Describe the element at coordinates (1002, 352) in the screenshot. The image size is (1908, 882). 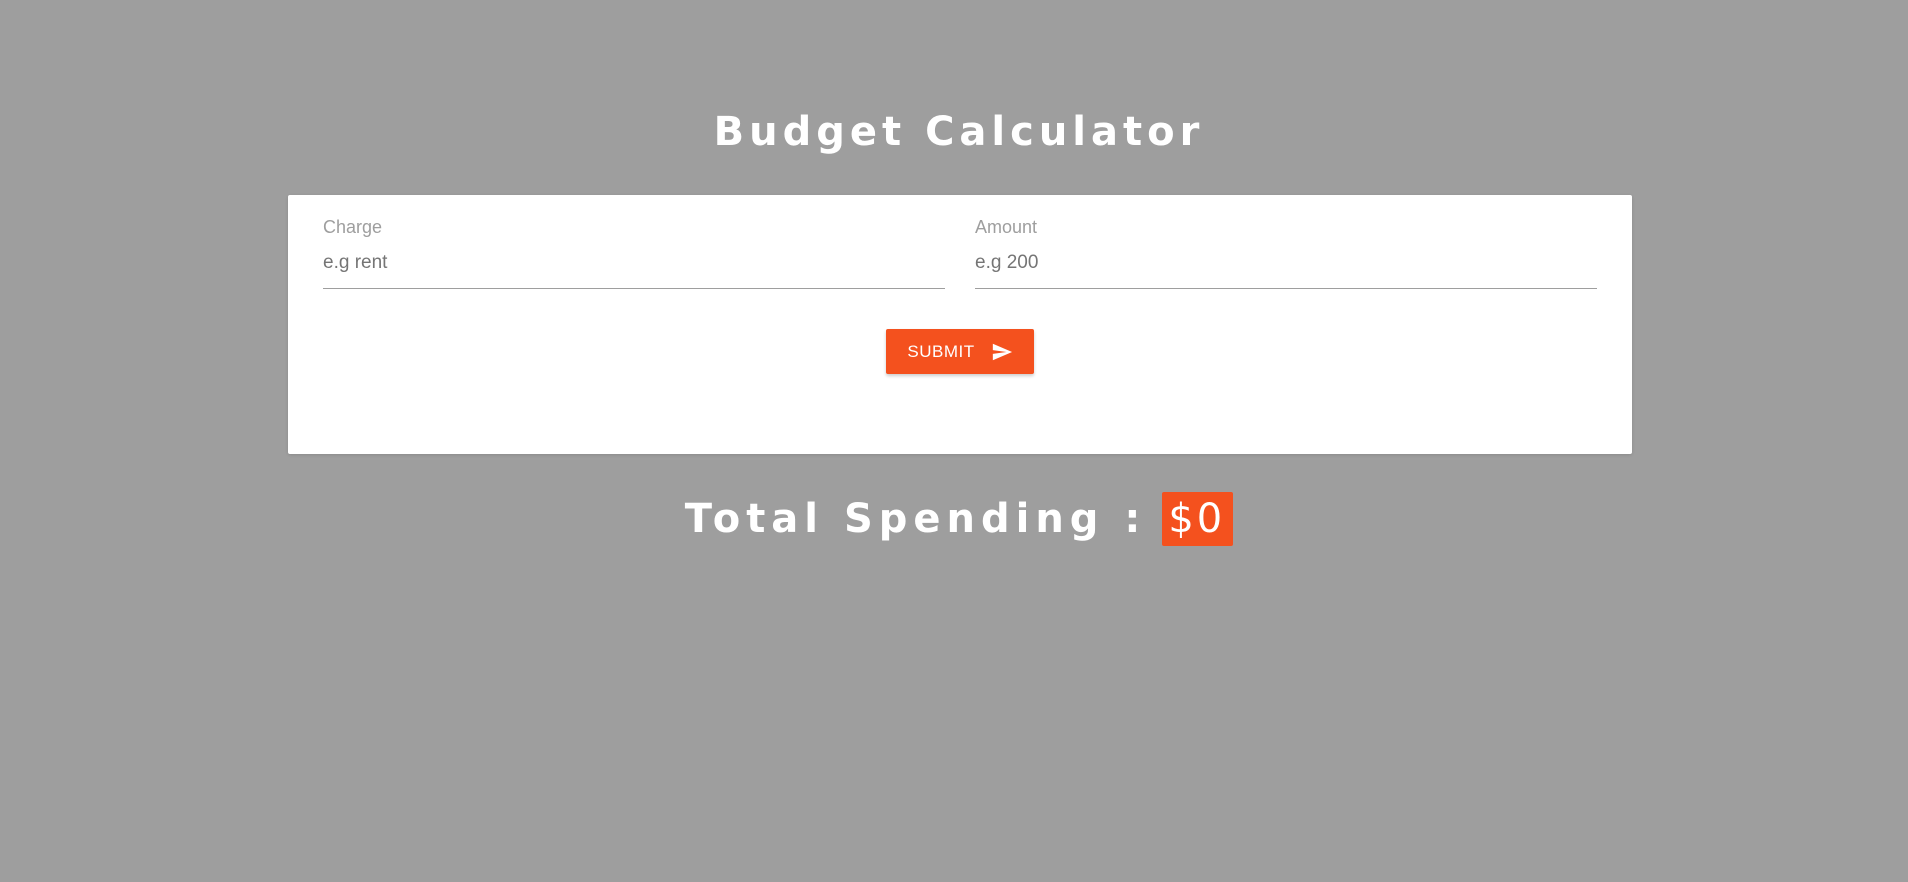
I see `send-icon` at that location.